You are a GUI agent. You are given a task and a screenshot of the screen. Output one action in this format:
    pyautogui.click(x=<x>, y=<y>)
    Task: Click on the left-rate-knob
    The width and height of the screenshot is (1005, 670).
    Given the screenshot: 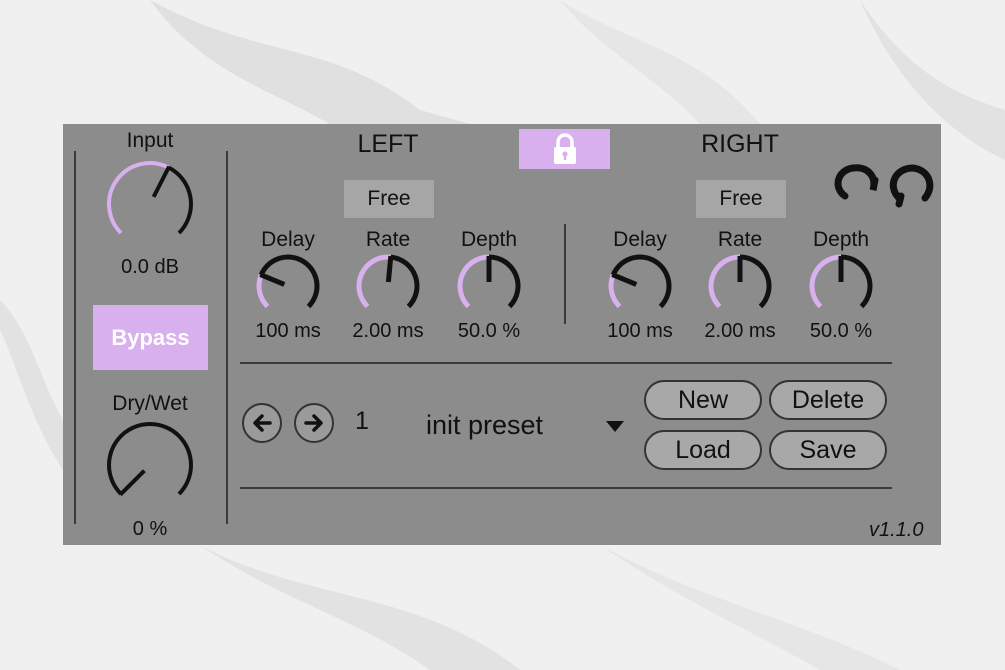 What is the action you would take?
    pyautogui.click(x=388, y=286)
    